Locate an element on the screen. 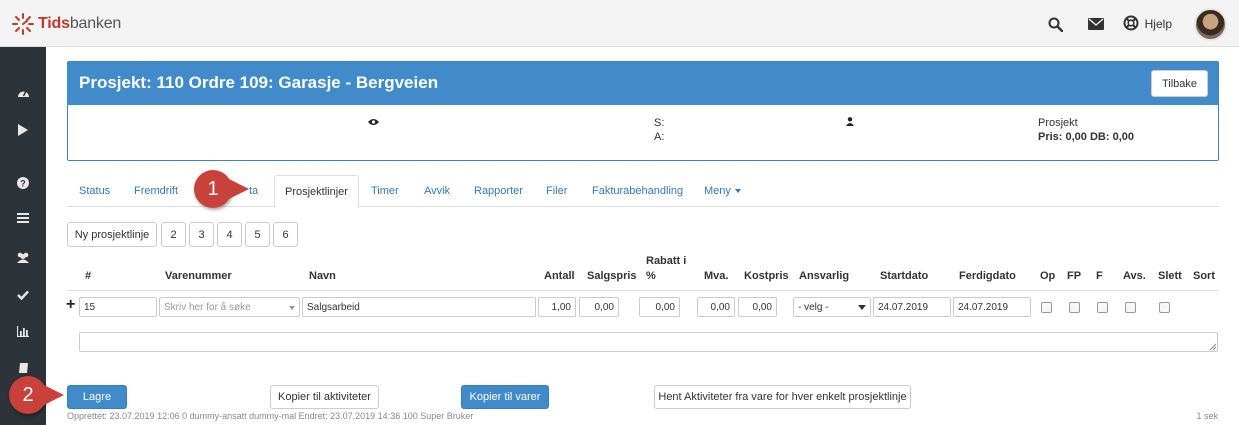  play-icon is located at coordinates (23, 130).